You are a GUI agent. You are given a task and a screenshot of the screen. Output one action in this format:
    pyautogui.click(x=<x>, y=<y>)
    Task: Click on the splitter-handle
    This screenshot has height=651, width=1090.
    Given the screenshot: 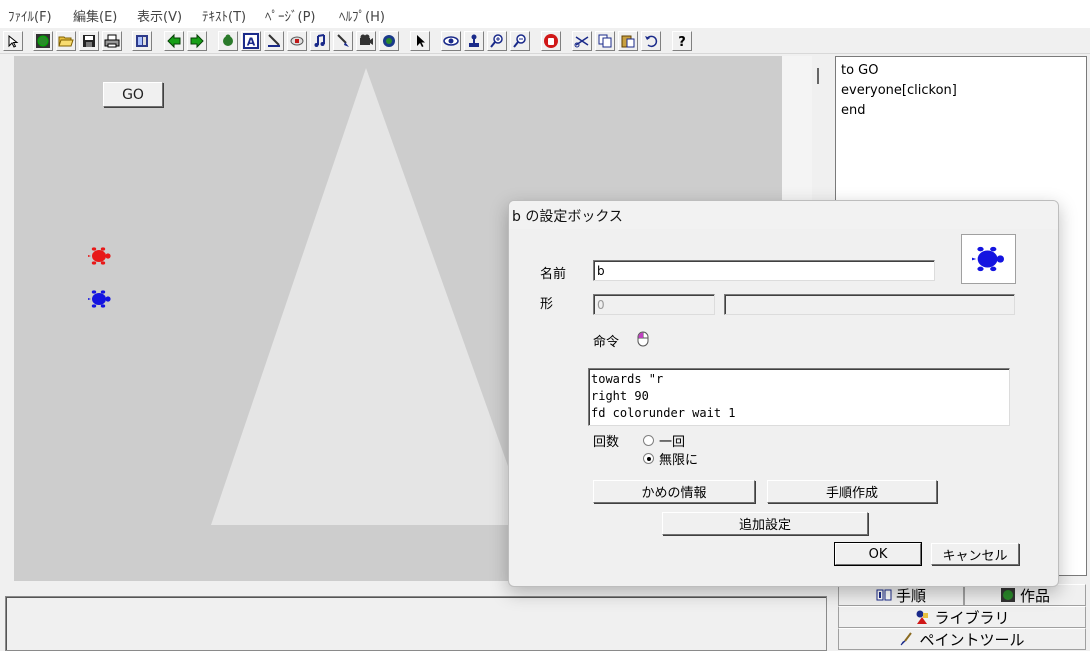 What is the action you would take?
    pyautogui.click(x=818, y=76)
    